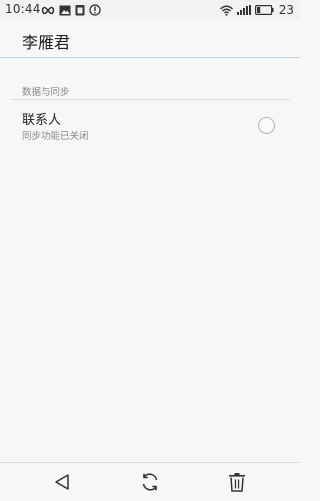  What do you see at coordinates (46, 42) in the screenshot?
I see `page-title: 李雁君` at bounding box center [46, 42].